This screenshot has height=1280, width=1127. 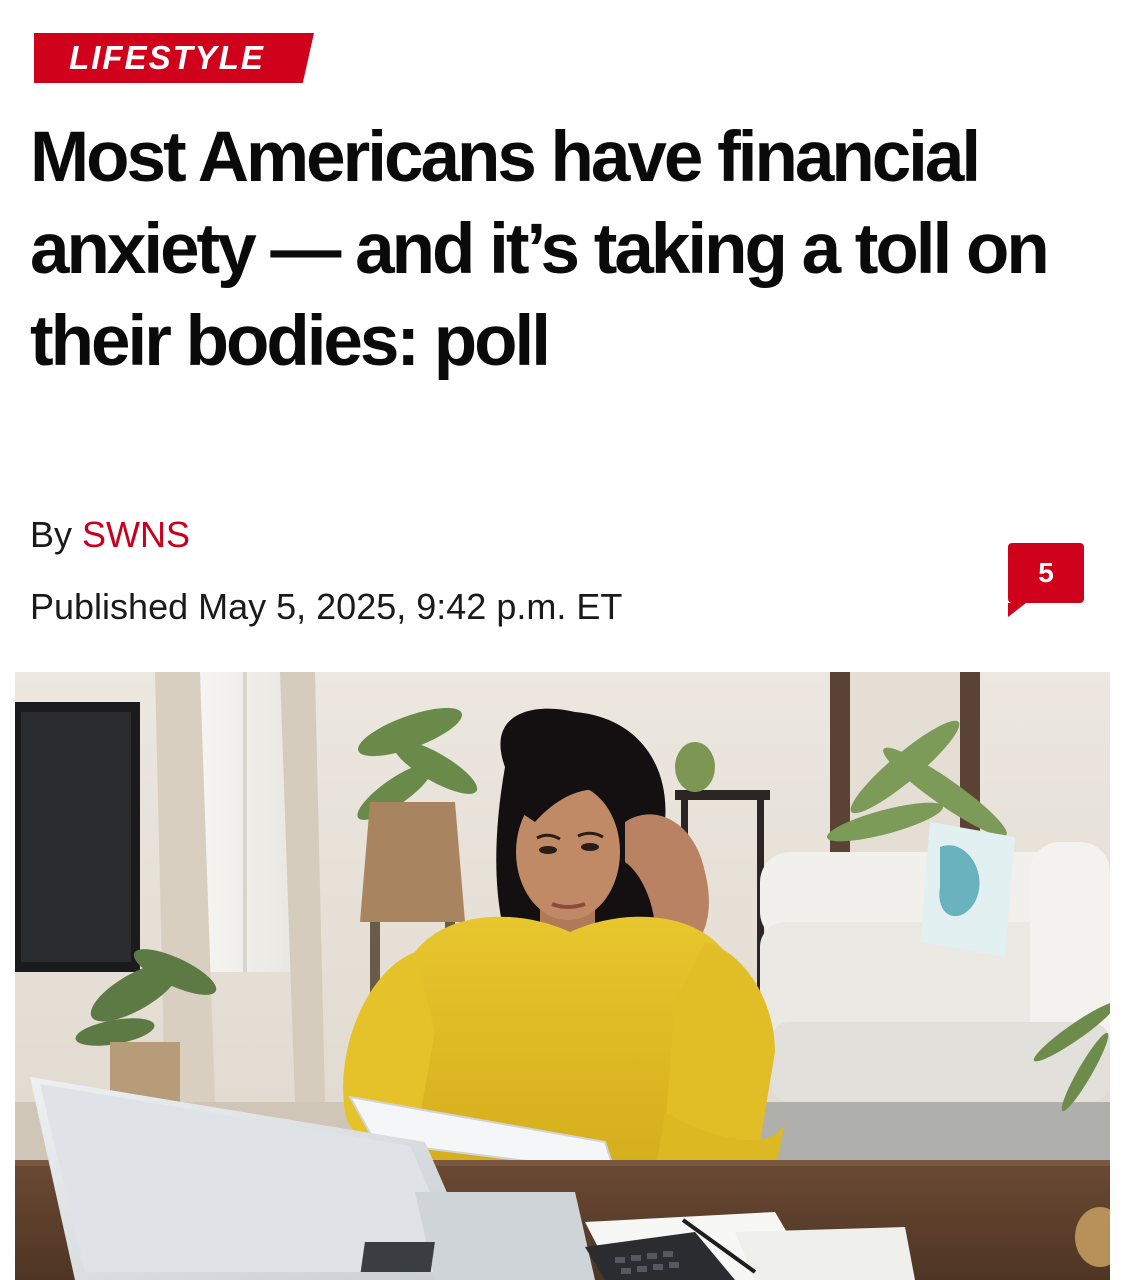 I want to click on comment-count-badge: 5, so click(x=1046, y=580).